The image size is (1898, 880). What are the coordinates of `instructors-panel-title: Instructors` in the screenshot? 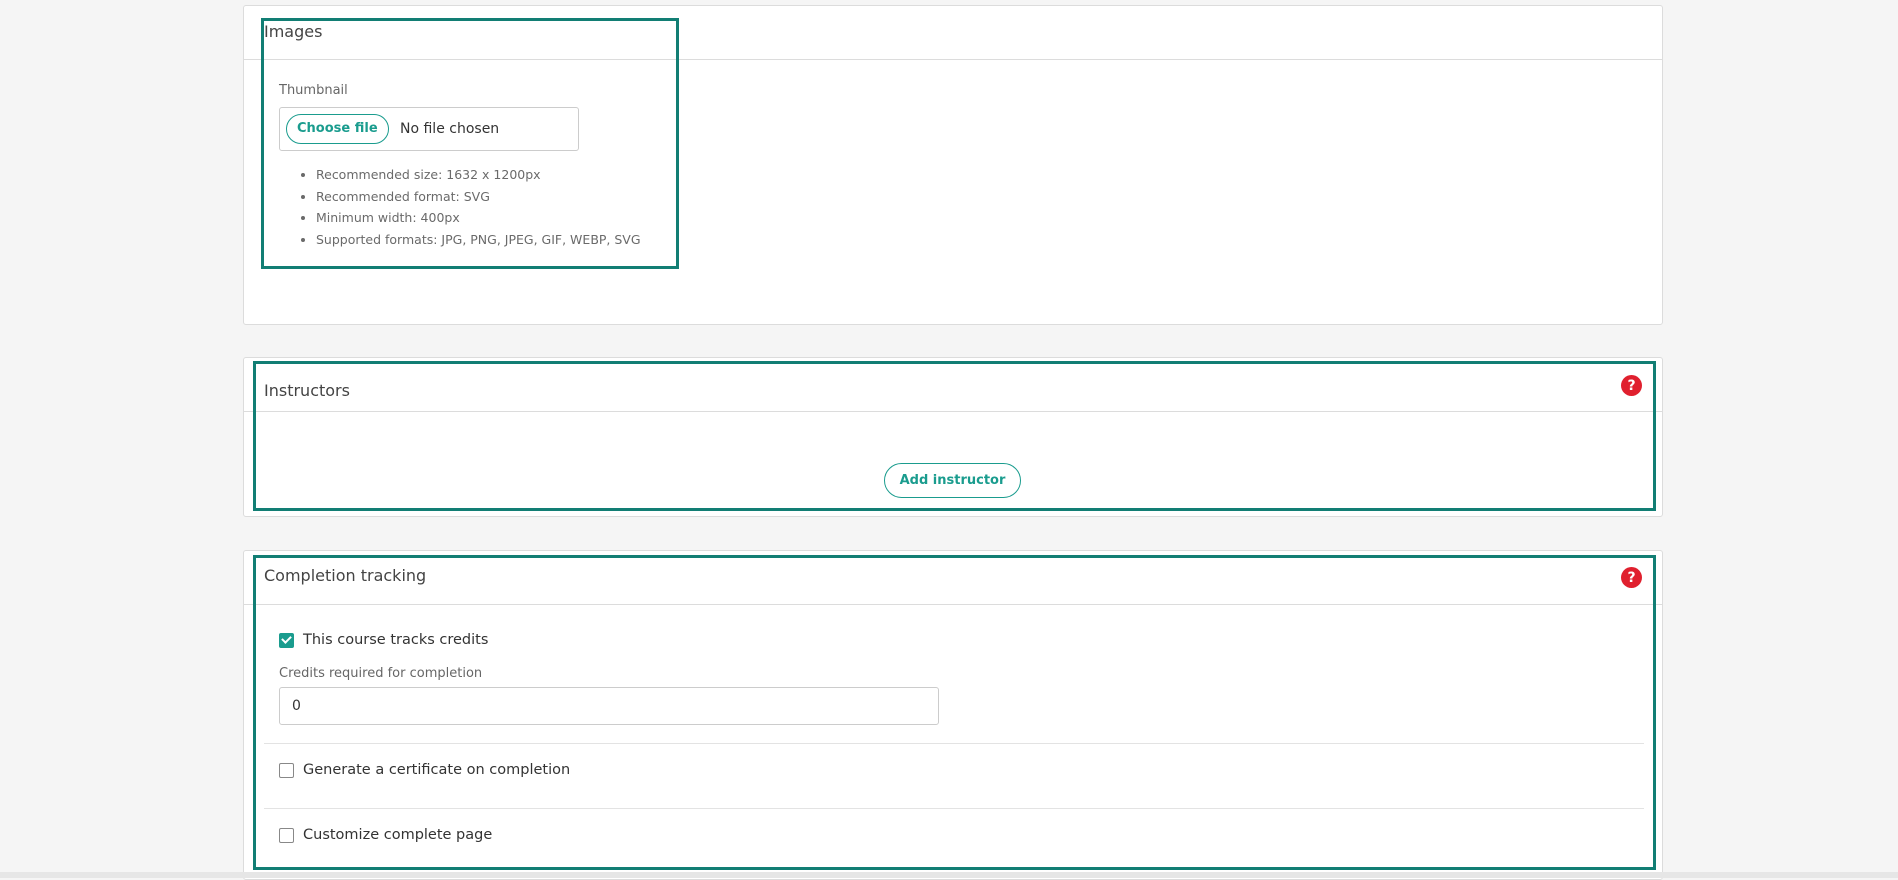 It's located at (307, 390).